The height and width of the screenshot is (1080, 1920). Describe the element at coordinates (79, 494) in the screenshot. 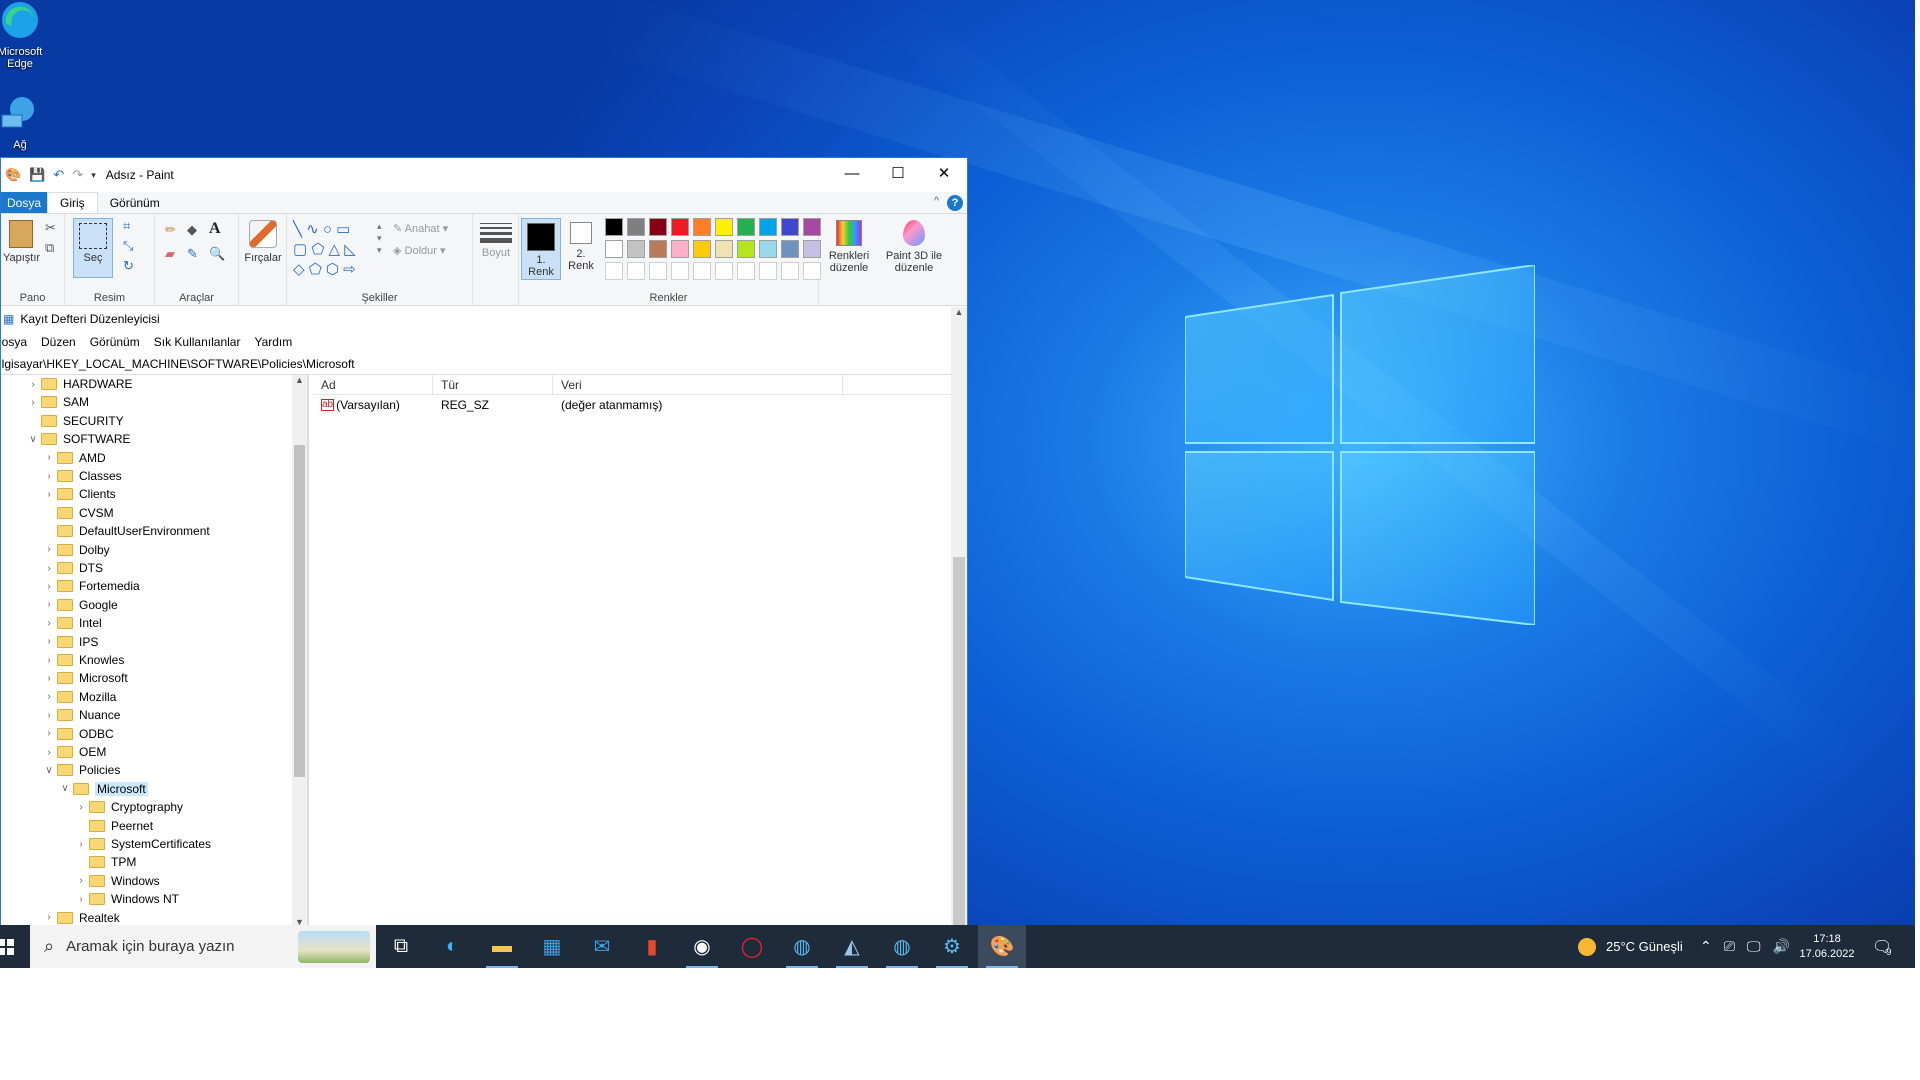

I see `tree-node: › Clients` at that location.